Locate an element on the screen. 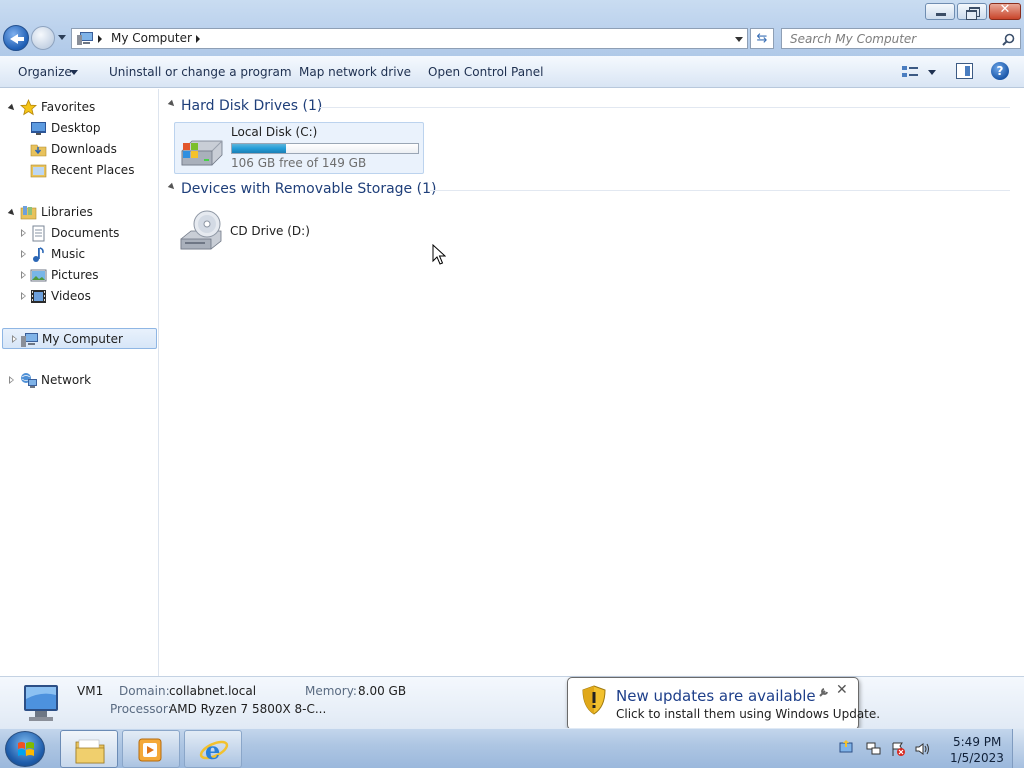  internet-explorer-icon: e is located at coordinates (214, 750).